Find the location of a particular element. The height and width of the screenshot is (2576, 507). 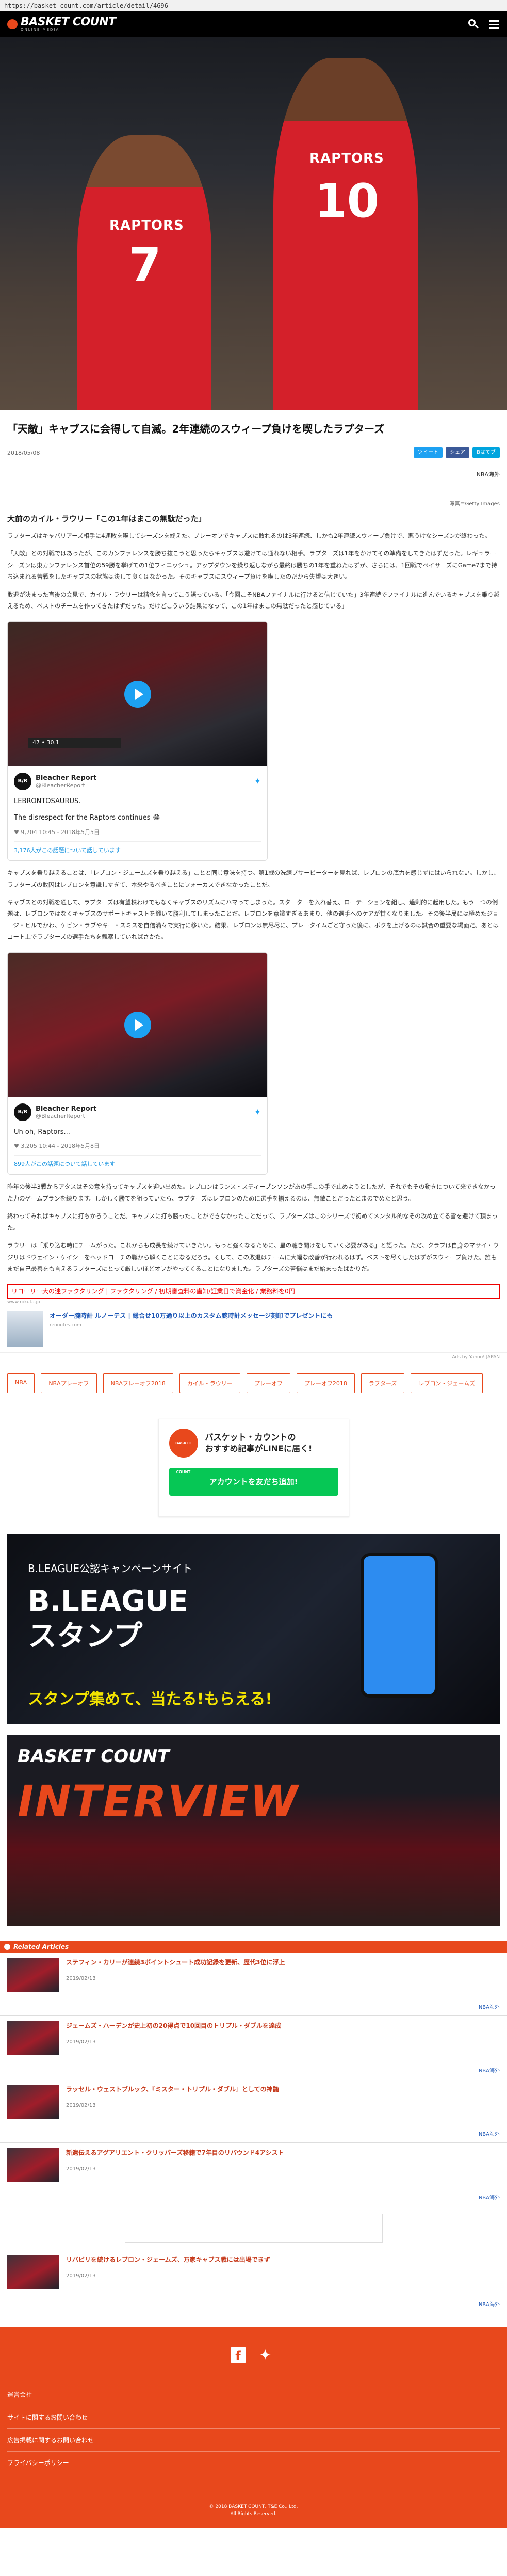

footer-link: サイトに関するお問い合わせ is located at coordinates (253, 2417).